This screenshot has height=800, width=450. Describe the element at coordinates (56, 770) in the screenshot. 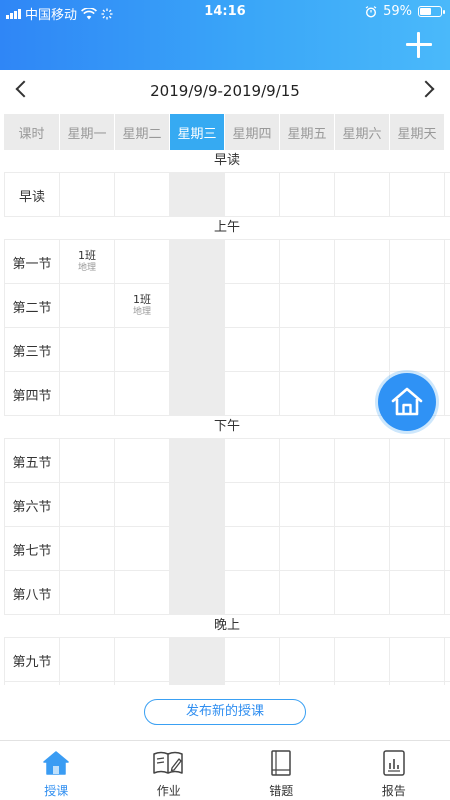

I see `nav-item-lessons: 授课` at that location.